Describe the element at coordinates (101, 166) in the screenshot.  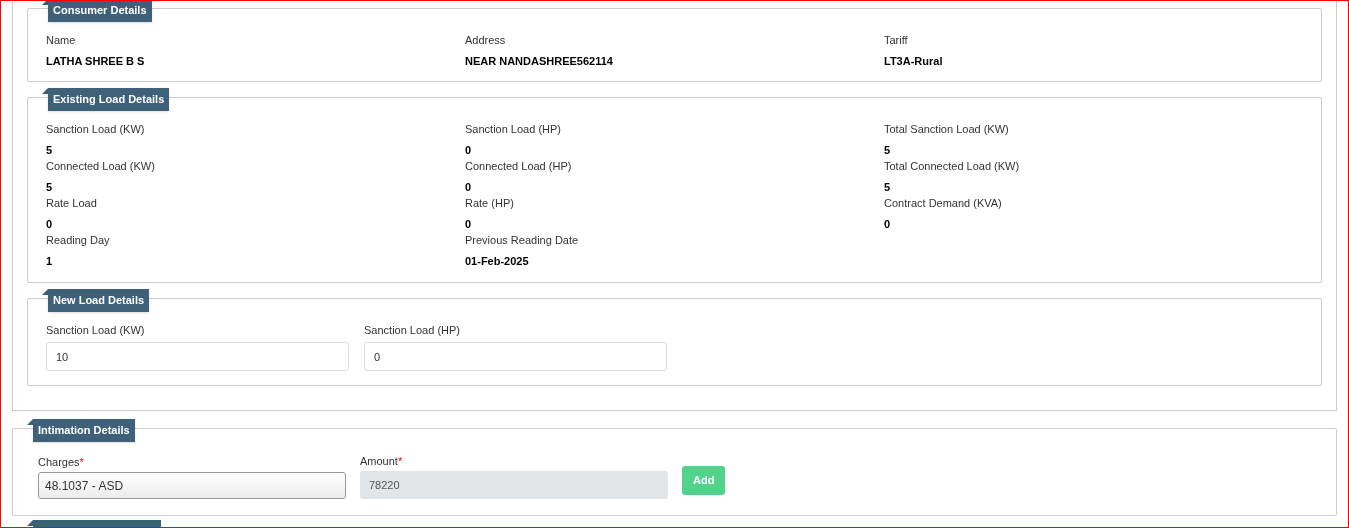
I see `field-label: Connected Load (KW)` at that location.